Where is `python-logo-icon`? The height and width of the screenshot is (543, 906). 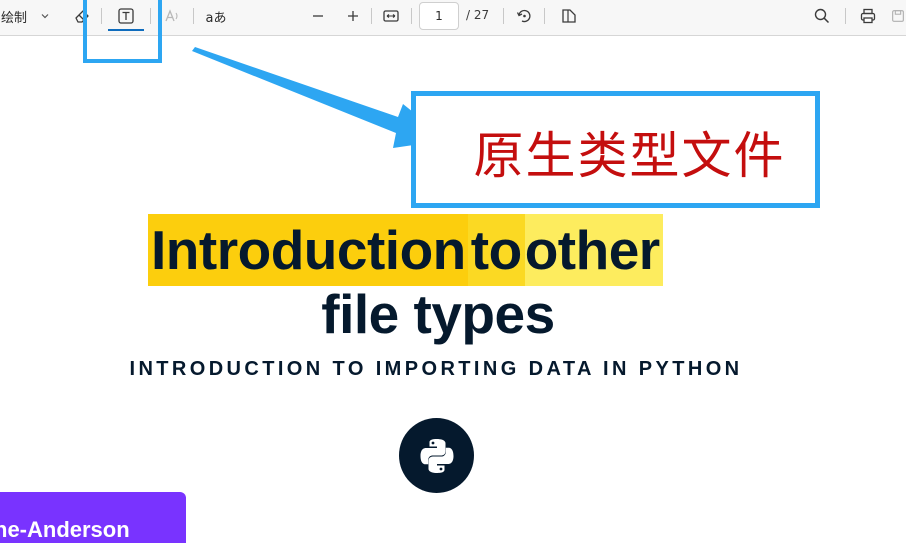
python-logo-icon is located at coordinates (436, 455).